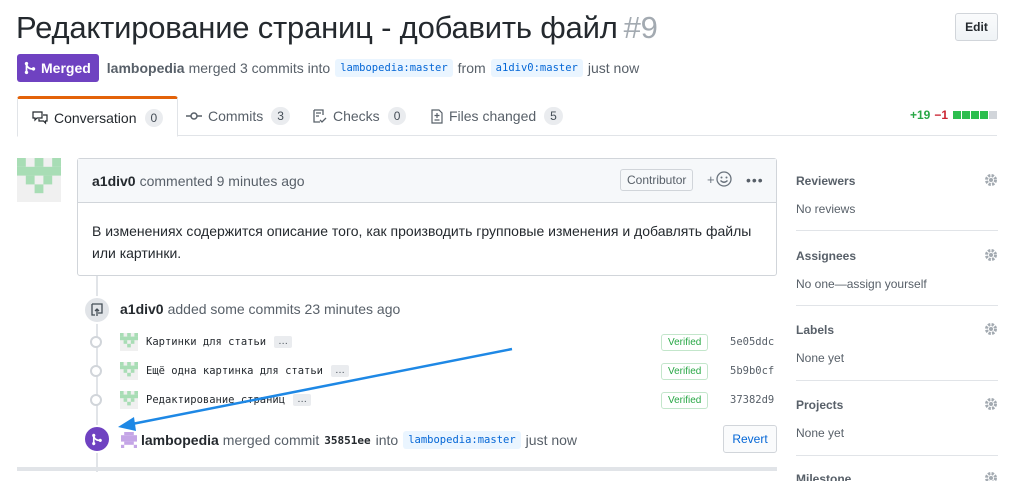 This screenshot has height=481, width=1009. I want to click on sidebar-milestone: Milestone, so click(897, 476).